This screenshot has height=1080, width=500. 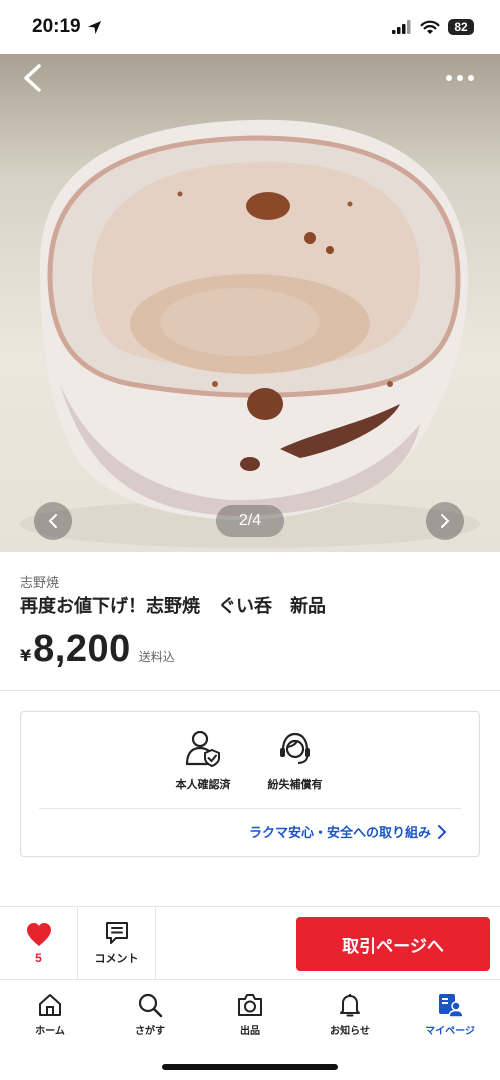 What do you see at coordinates (250, 690) in the screenshot?
I see `section-divider` at bounding box center [250, 690].